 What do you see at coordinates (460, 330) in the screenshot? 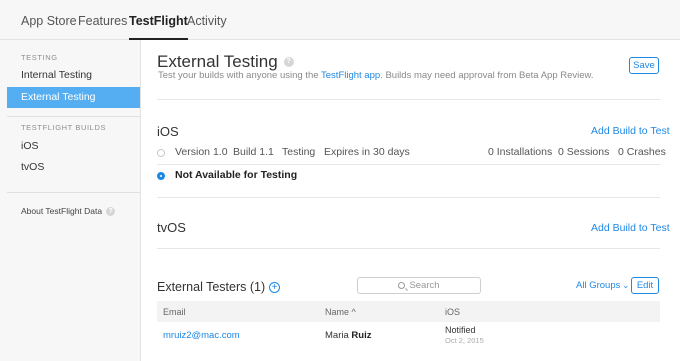
I see `tester-status: Notified` at bounding box center [460, 330].